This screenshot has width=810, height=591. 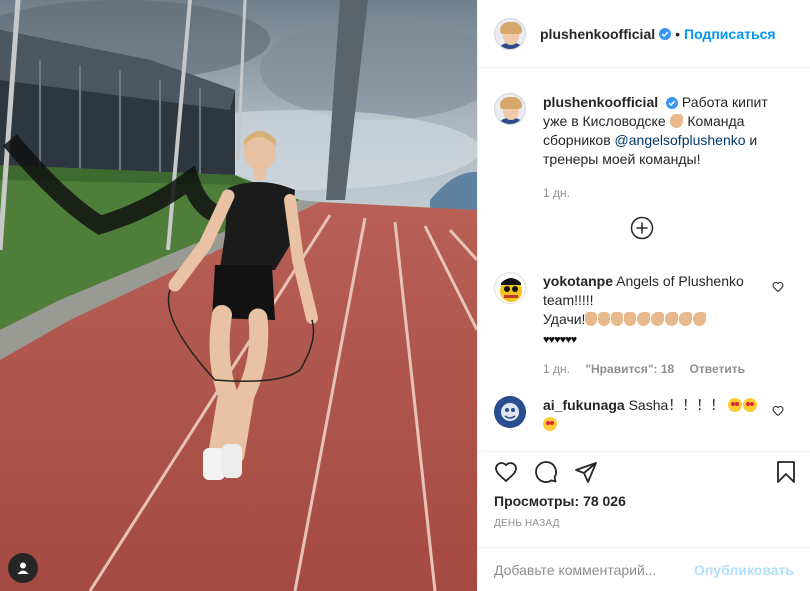 I want to click on post-comment-button: Опубликовать, so click(x=744, y=570).